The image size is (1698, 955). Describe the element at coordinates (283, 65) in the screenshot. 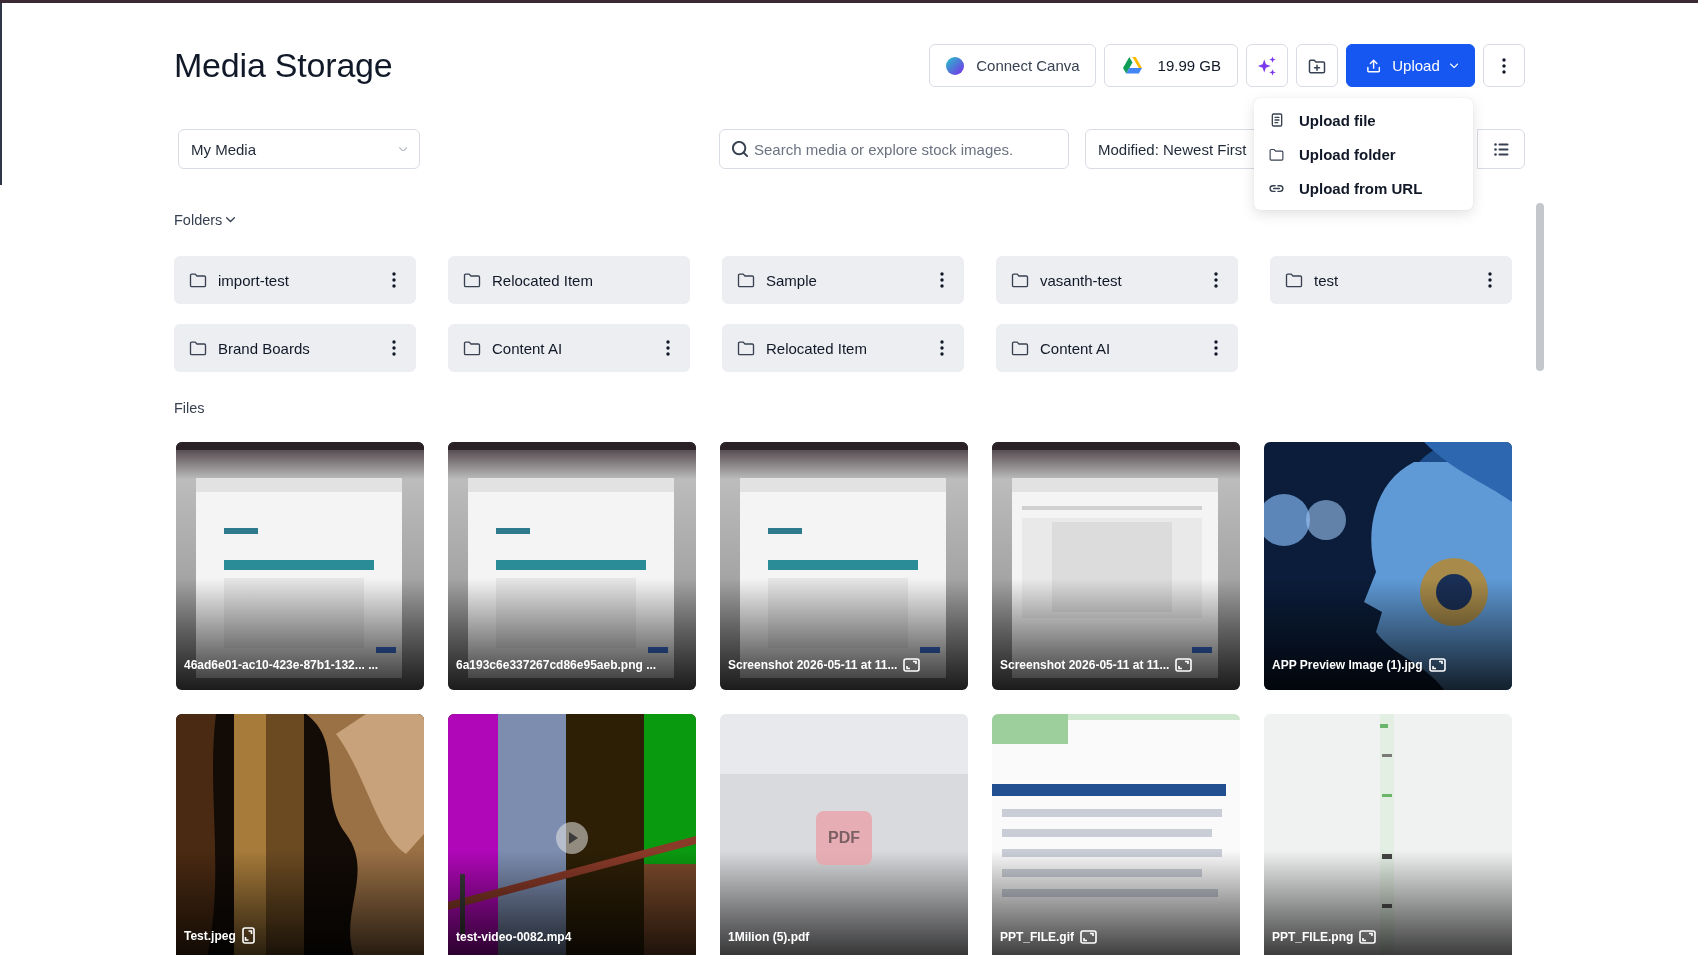

I see `page-title: Media Storage` at that location.